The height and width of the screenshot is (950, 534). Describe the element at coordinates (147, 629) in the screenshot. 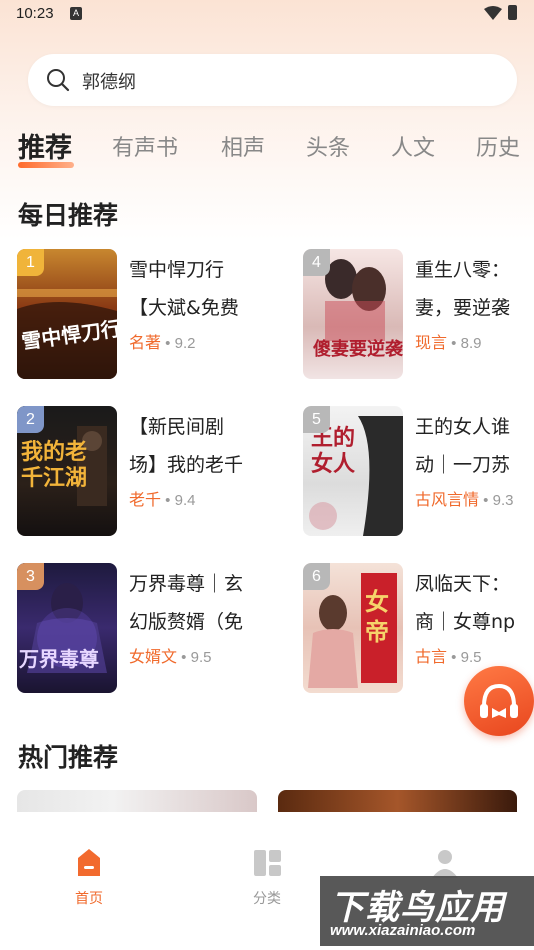

I see `book-card: 万界毒尊 3 万界毒尊｜玄 幻版赘婿（免 女婿文 • 9.5` at that location.